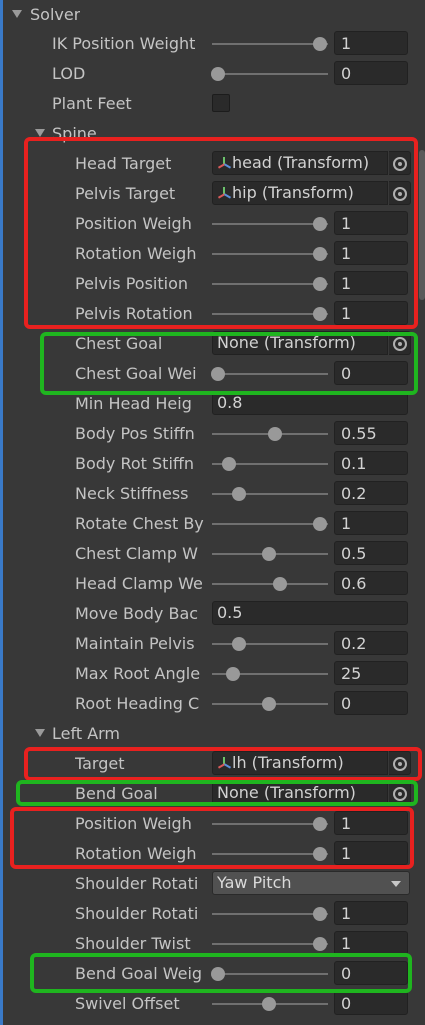 The height and width of the screenshot is (1025, 425). What do you see at coordinates (270, 584) in the screenshot?
I see `head-clamp-weight-slider-track` at bounding box center [270, 584].